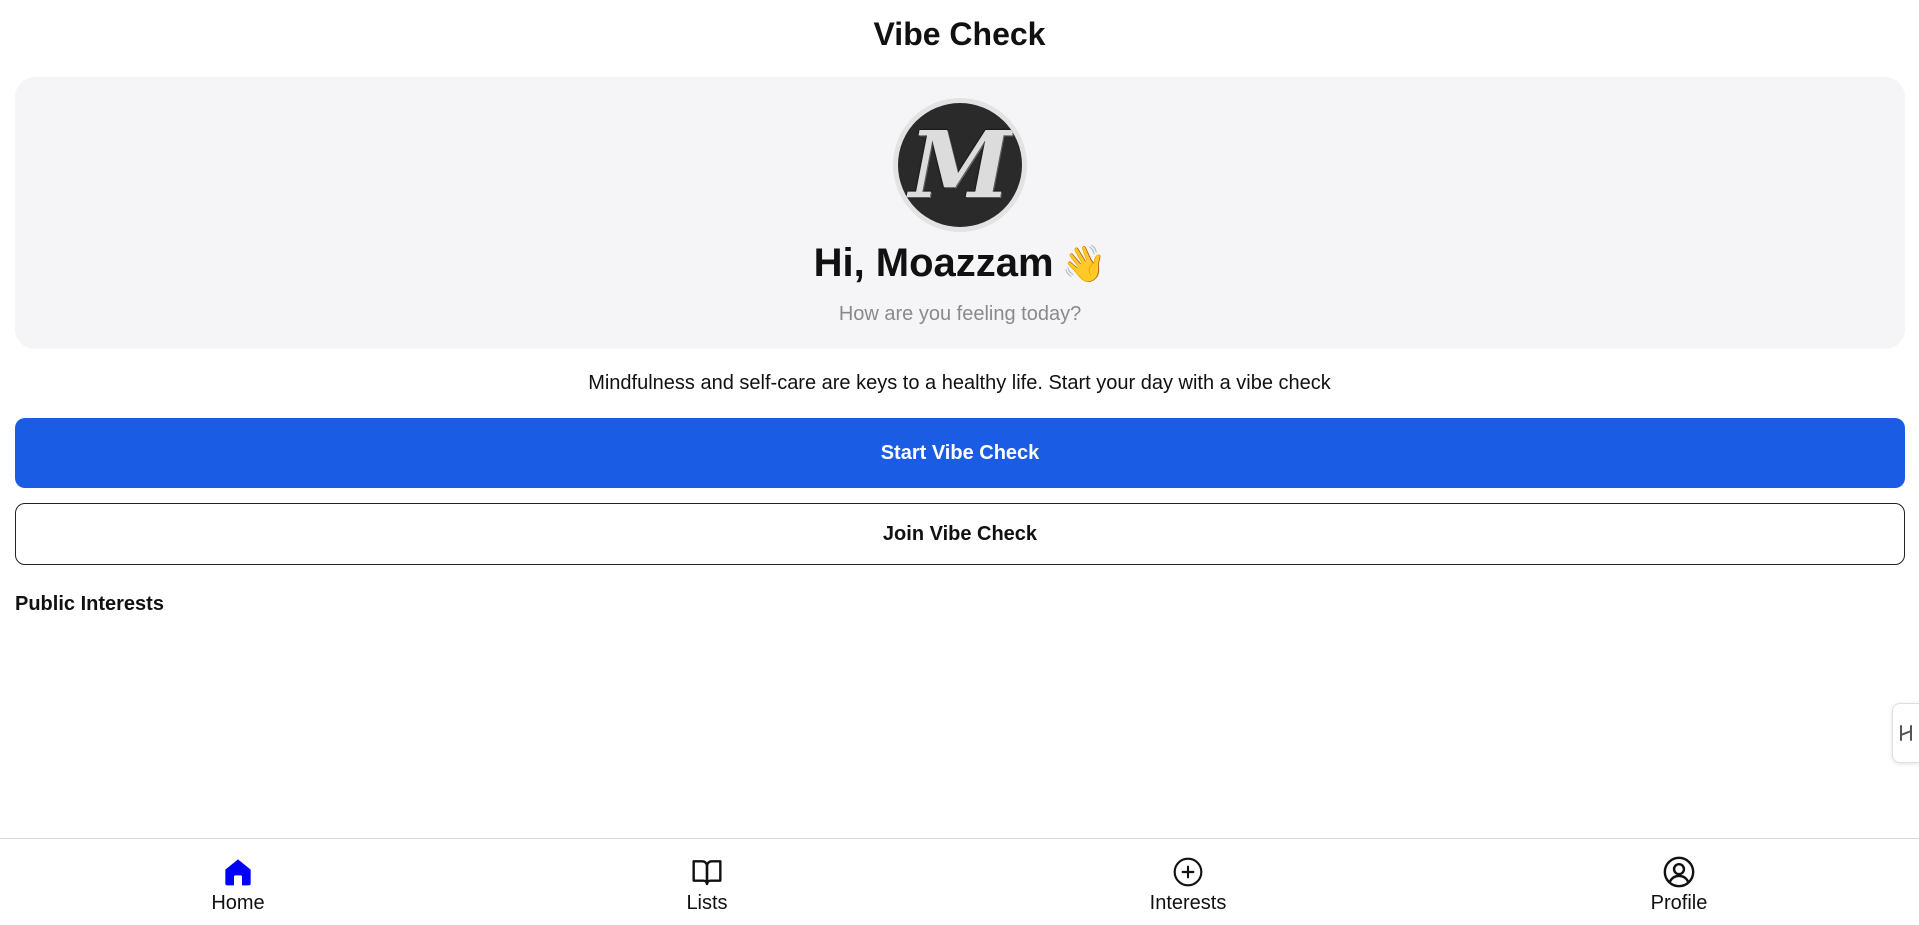 Image resolution: width=1919 pixels, height=925 pixels. I want to click on plus-circle-icon, so click(1188, 872).